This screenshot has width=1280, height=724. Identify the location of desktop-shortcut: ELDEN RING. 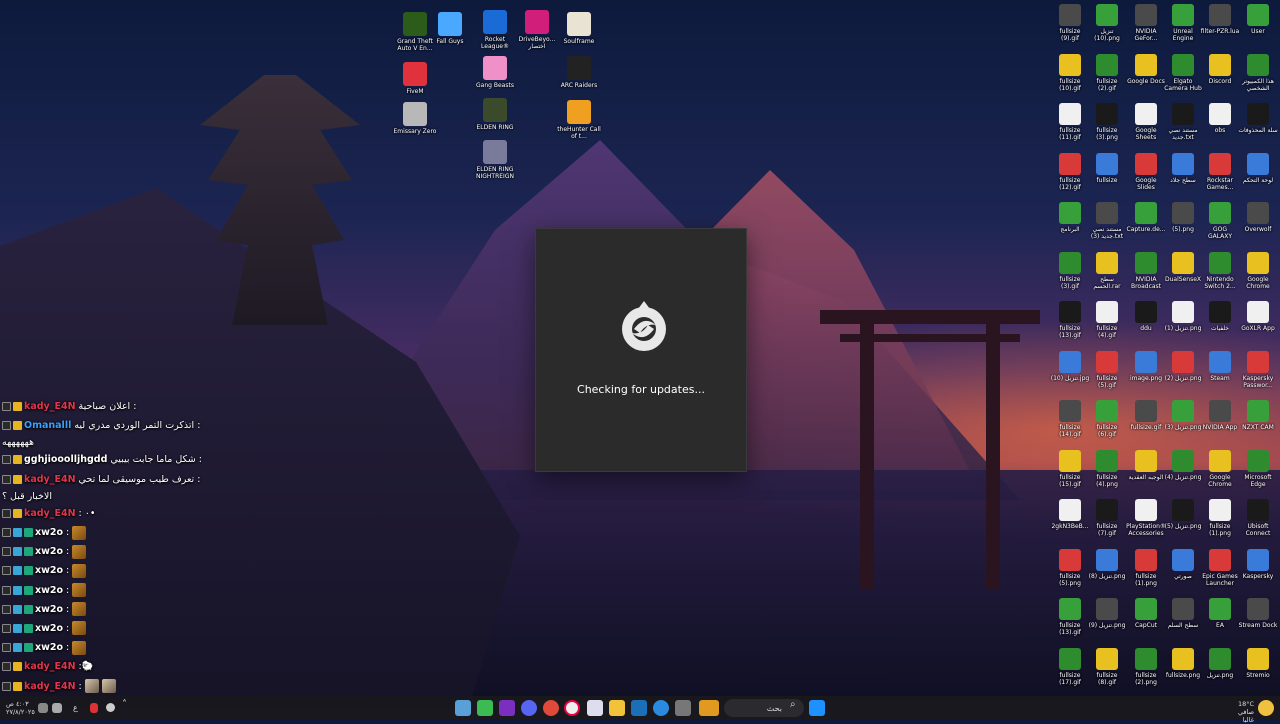
(495, 114).